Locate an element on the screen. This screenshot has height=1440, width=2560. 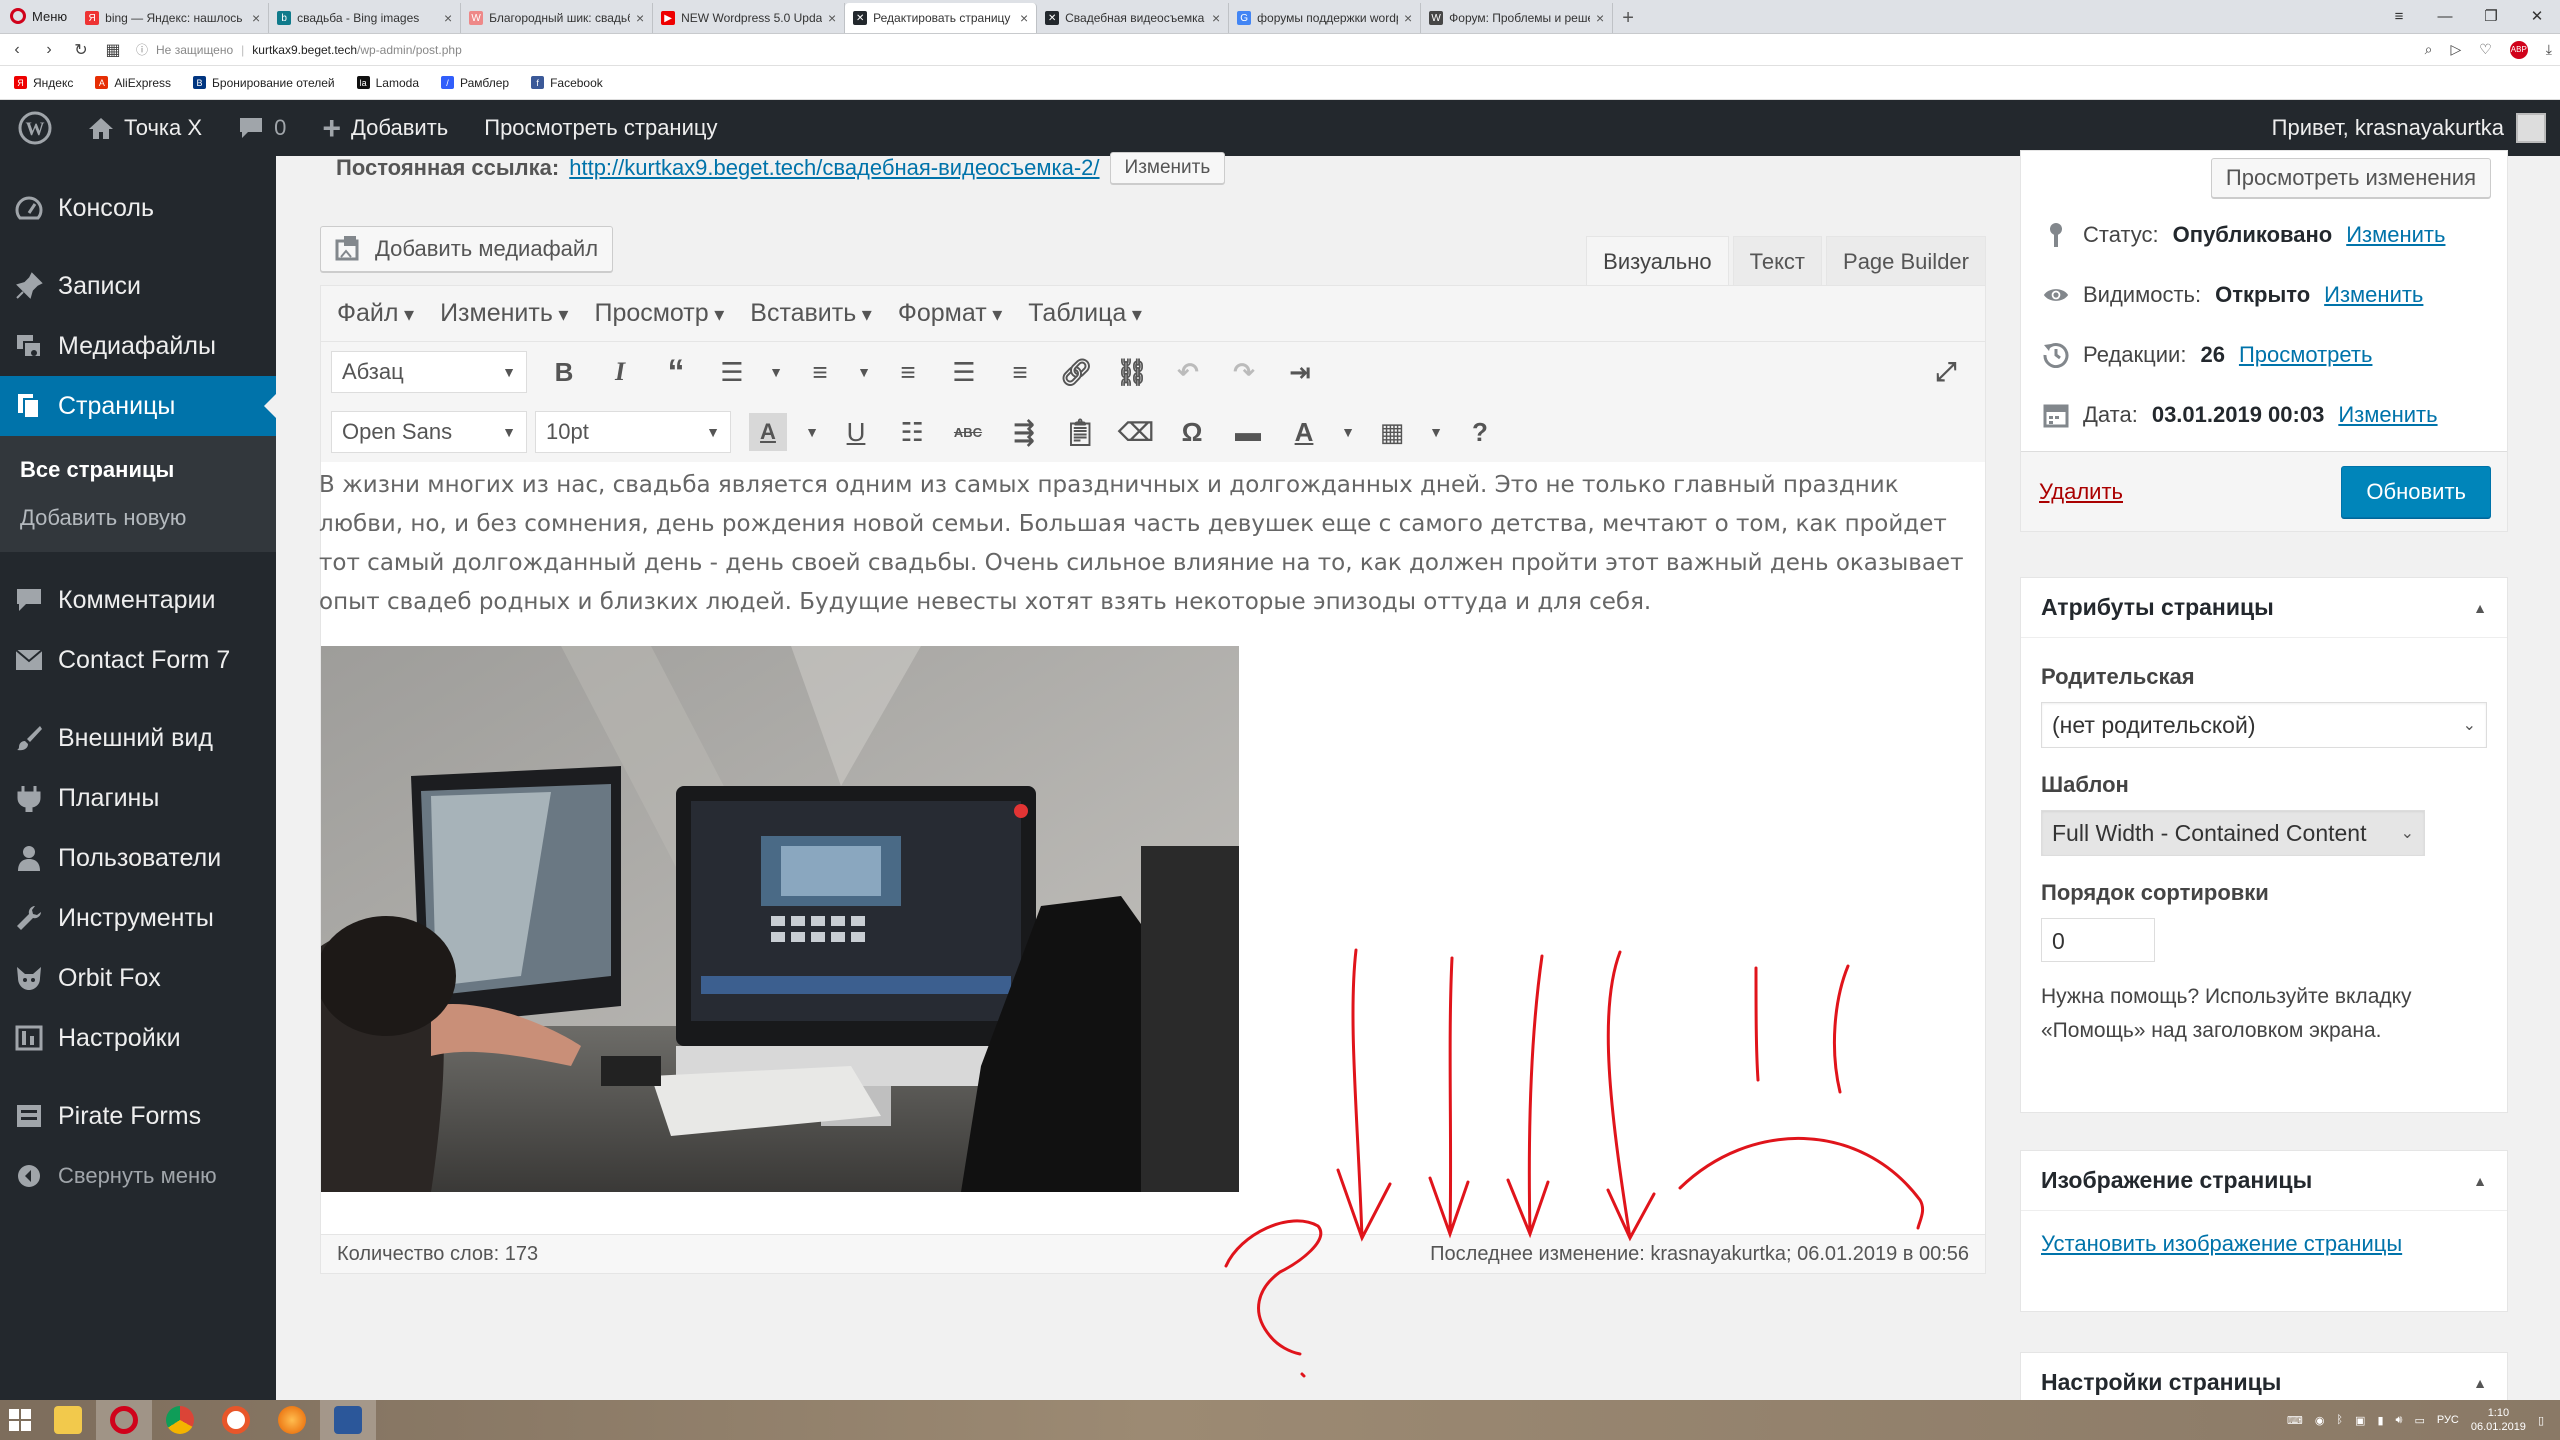
bookmark-booking: B Бронирование отелей is located at coordinates (264, 83).